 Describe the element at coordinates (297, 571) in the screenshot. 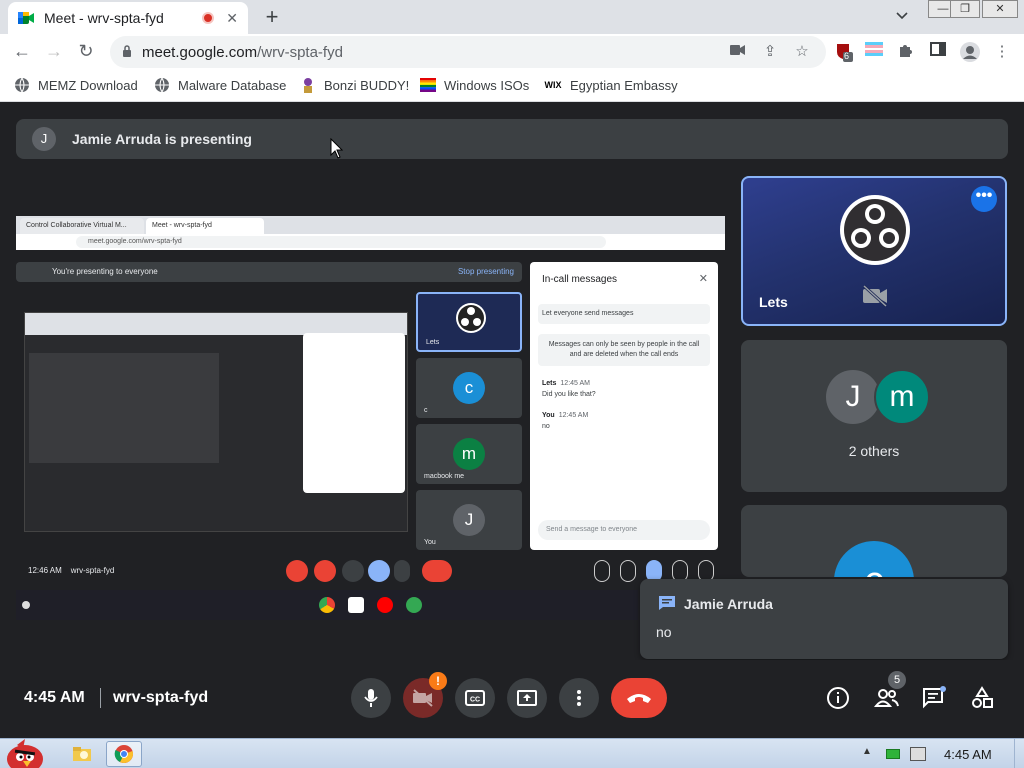

I see `shared-mic-off-icon` at that location.